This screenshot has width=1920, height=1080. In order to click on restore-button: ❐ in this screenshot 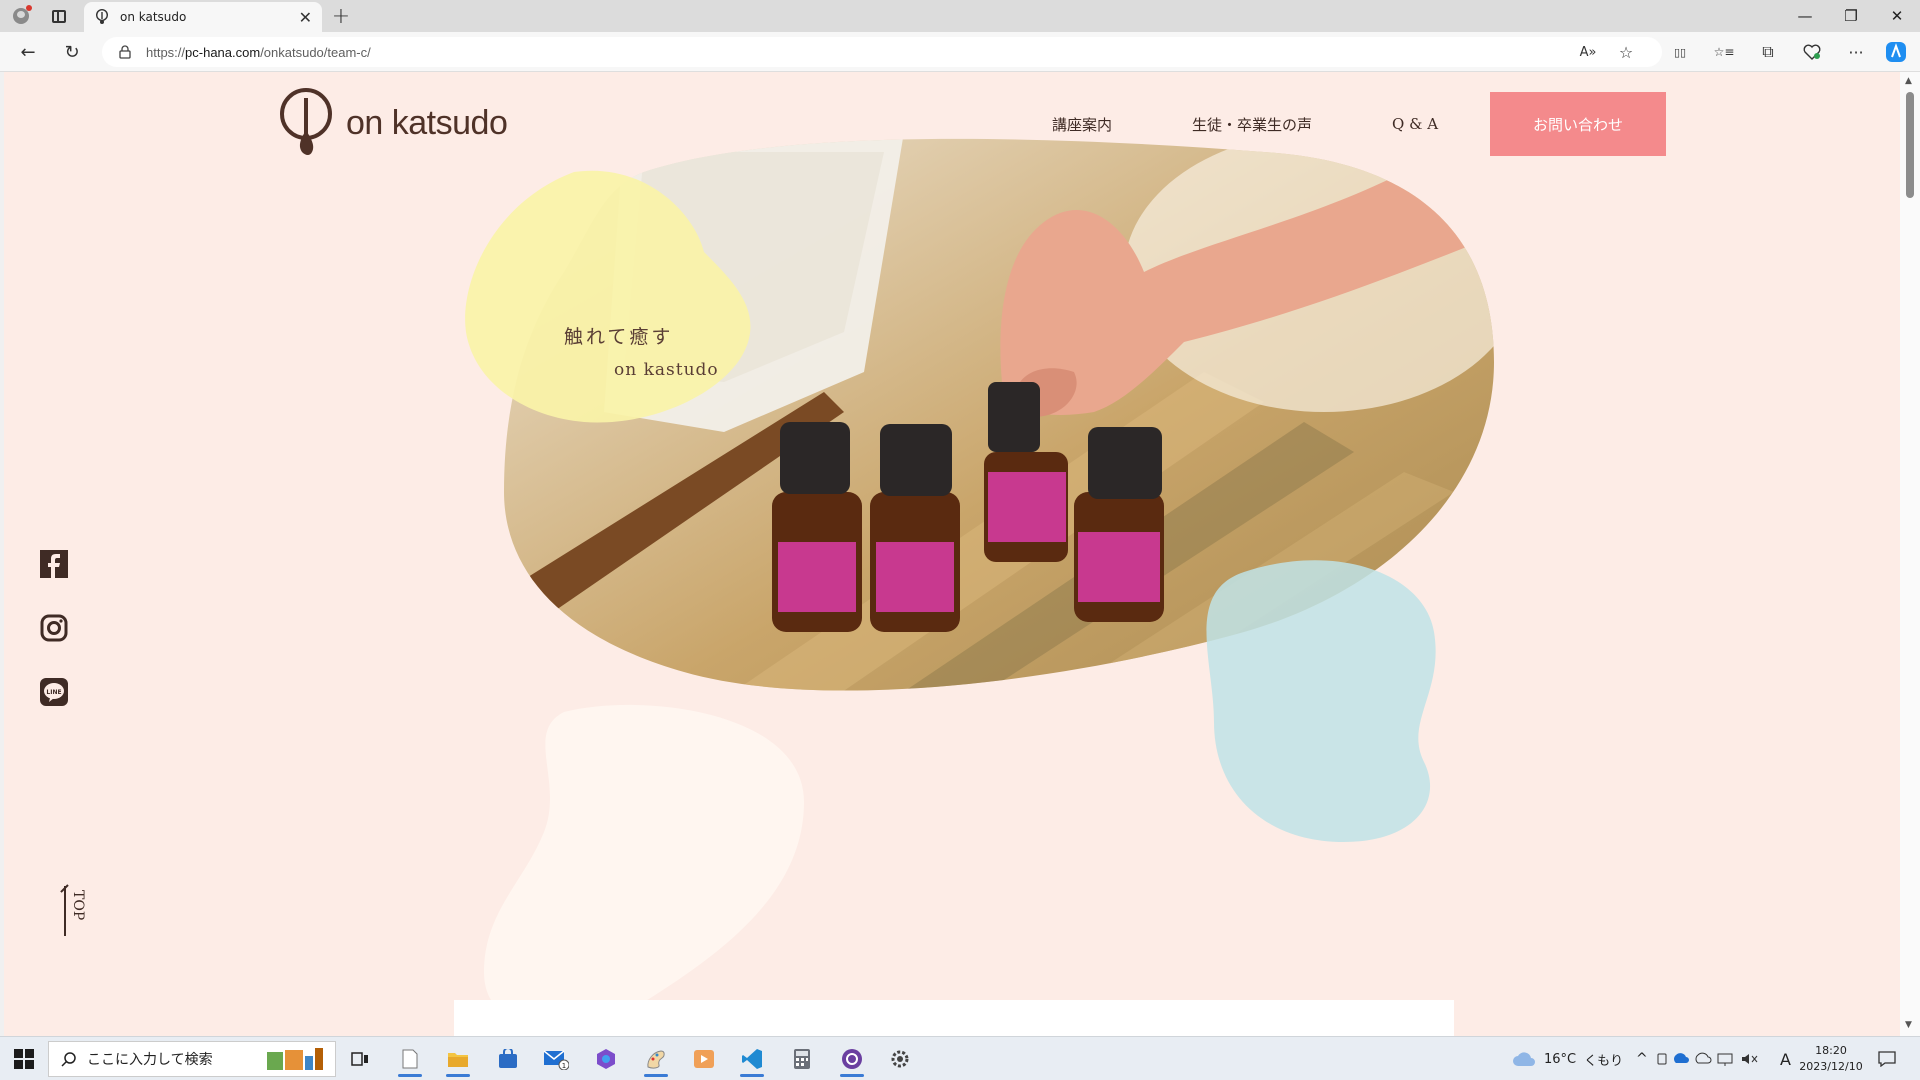, I will do `click(1851, 16)`.